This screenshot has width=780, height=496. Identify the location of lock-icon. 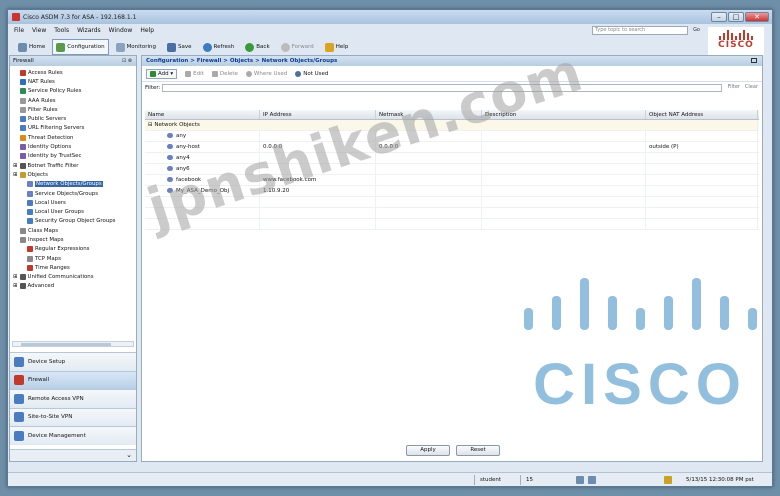
(668, 480).